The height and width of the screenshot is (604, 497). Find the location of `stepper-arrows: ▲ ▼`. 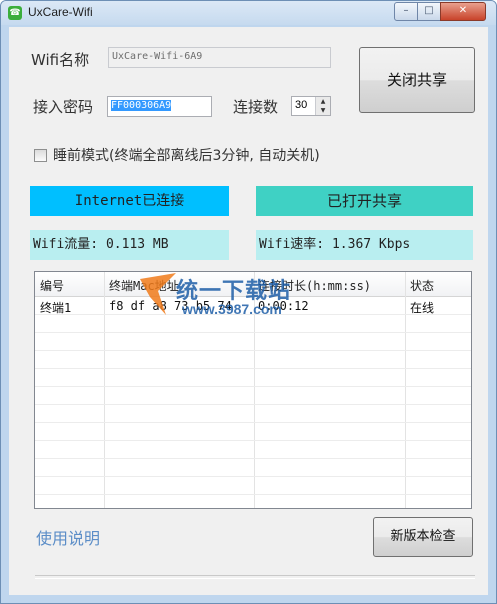

stepper-arrows: ▲ ▼ is located at coordinates (322, 106).